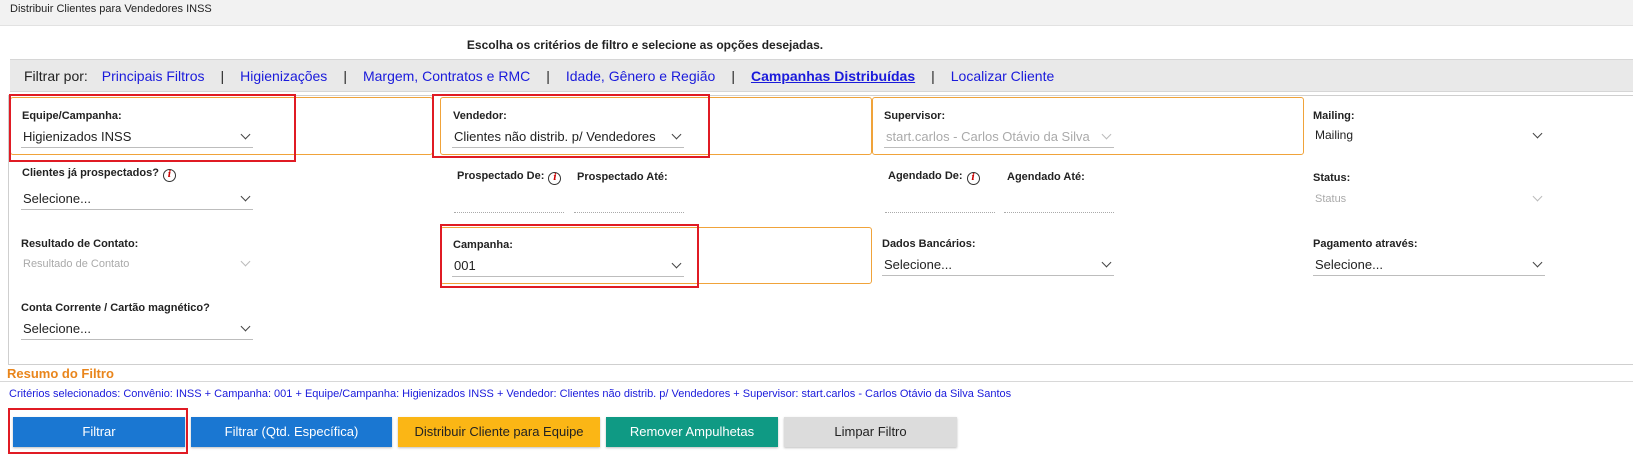 The image size is (1633, 476). I want to click on resumo-title: Resumo do Filtro, so click(60, 373).